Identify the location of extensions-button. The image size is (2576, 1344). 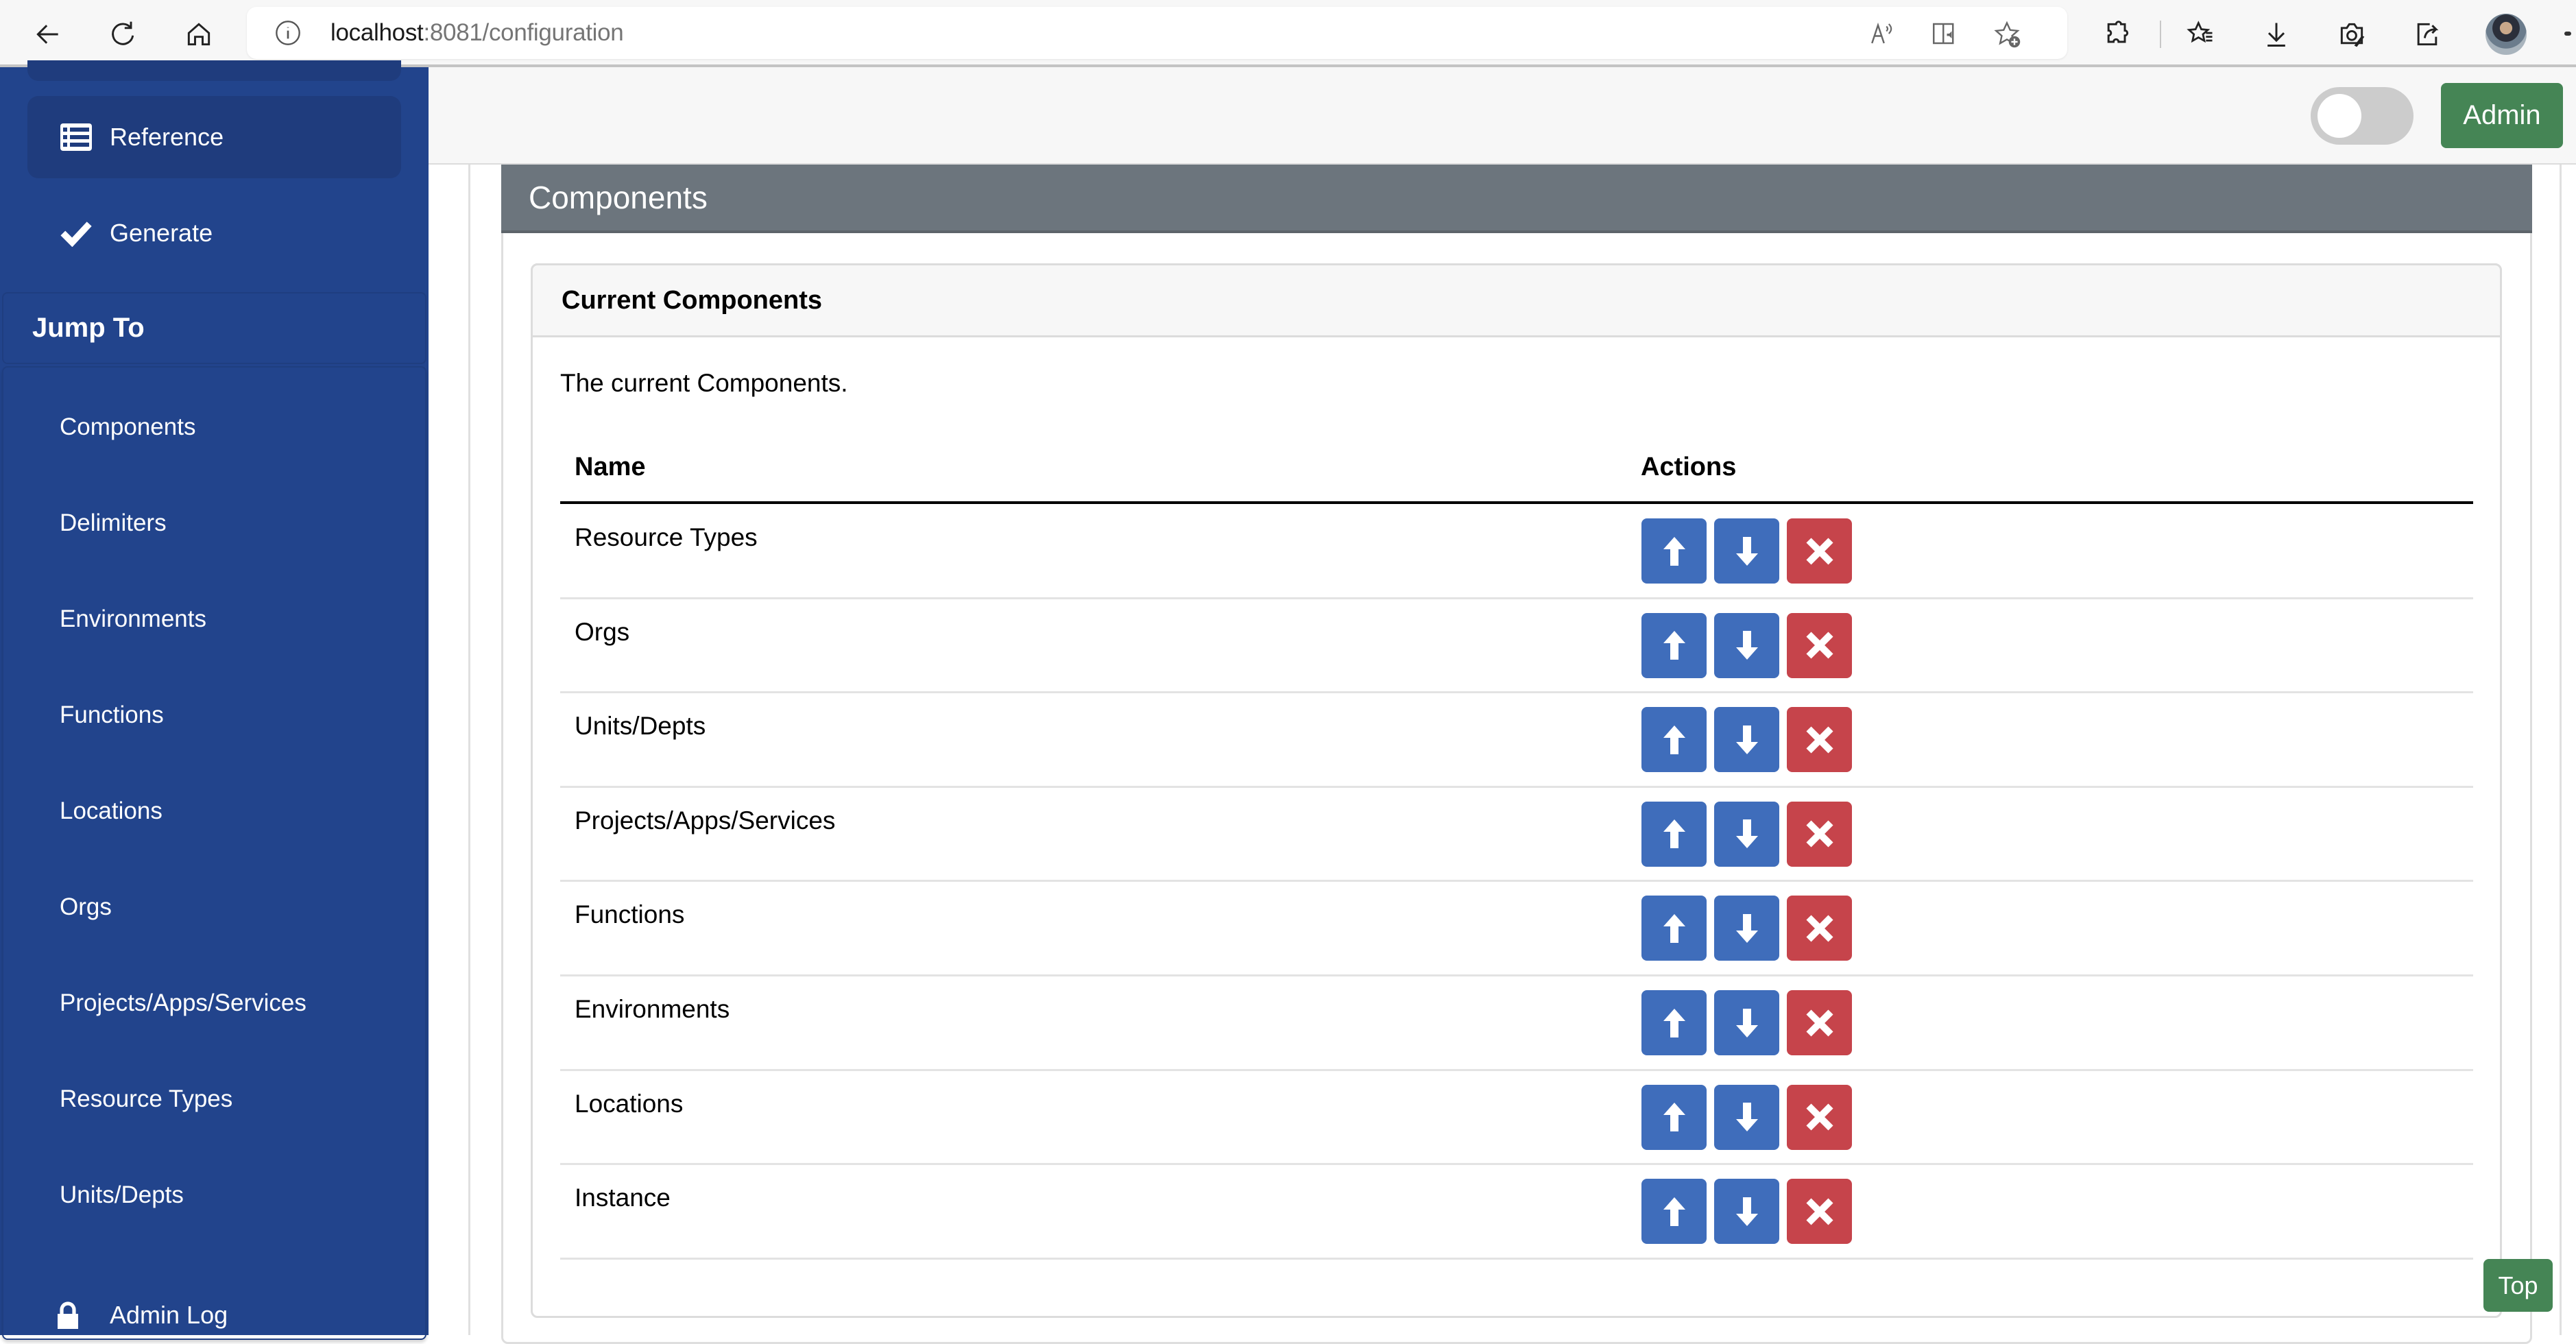
(2118, 34).